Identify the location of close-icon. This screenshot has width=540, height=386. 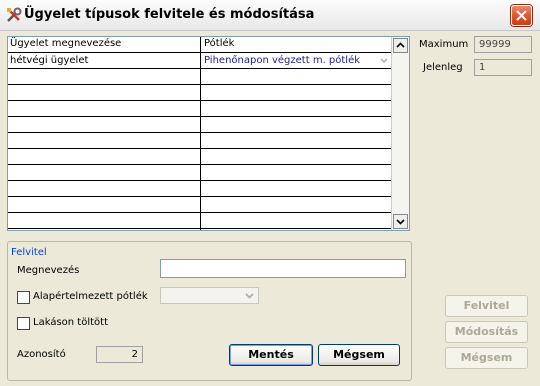
(521, 15).